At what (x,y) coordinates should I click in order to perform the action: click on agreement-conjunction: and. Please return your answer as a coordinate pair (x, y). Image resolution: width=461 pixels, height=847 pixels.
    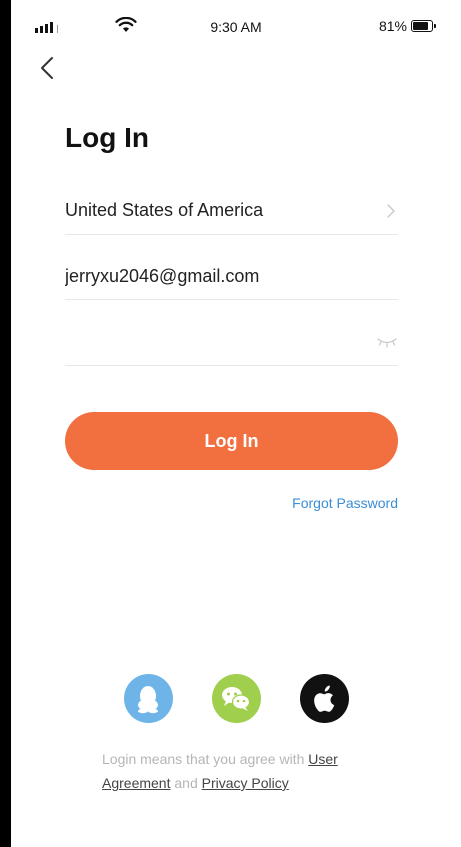
    Looking at the image, I should click on (186, 783).